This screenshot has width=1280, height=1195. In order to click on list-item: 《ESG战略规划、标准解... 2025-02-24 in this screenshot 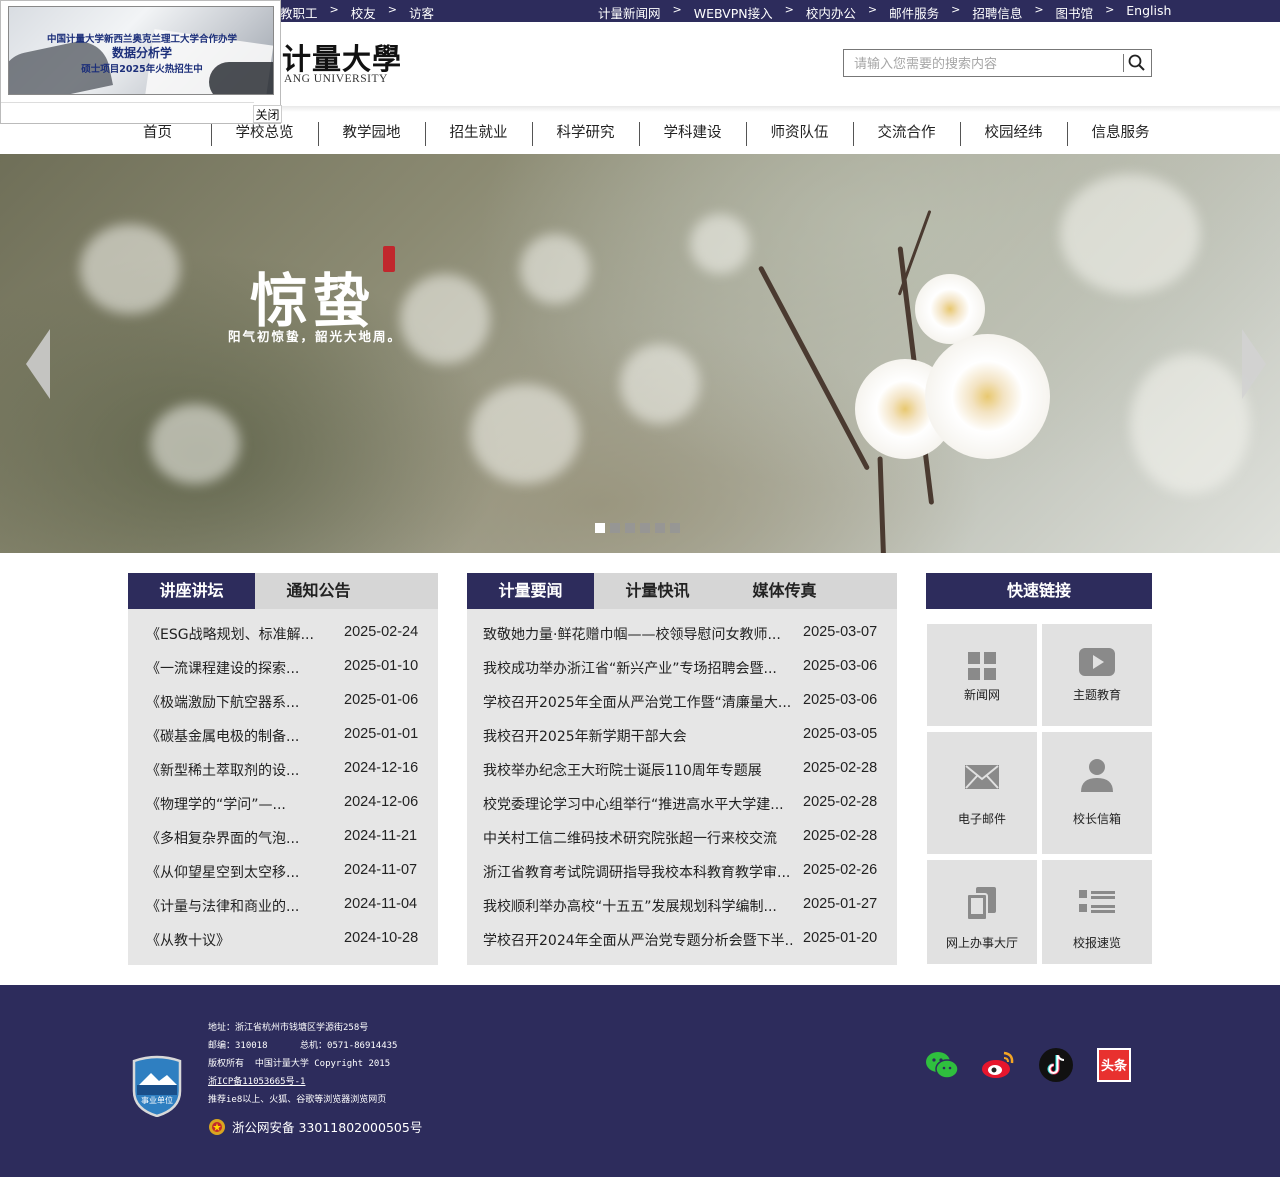, I will do `click(283, 634)`.